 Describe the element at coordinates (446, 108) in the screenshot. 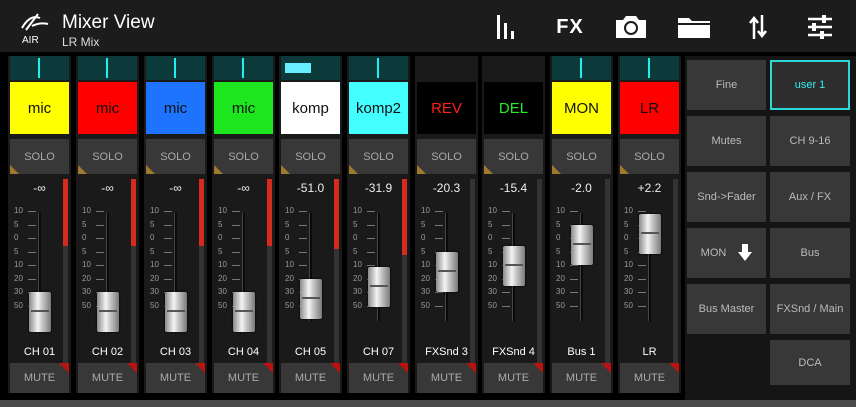

I see `channel-name-button: REV` at that location.